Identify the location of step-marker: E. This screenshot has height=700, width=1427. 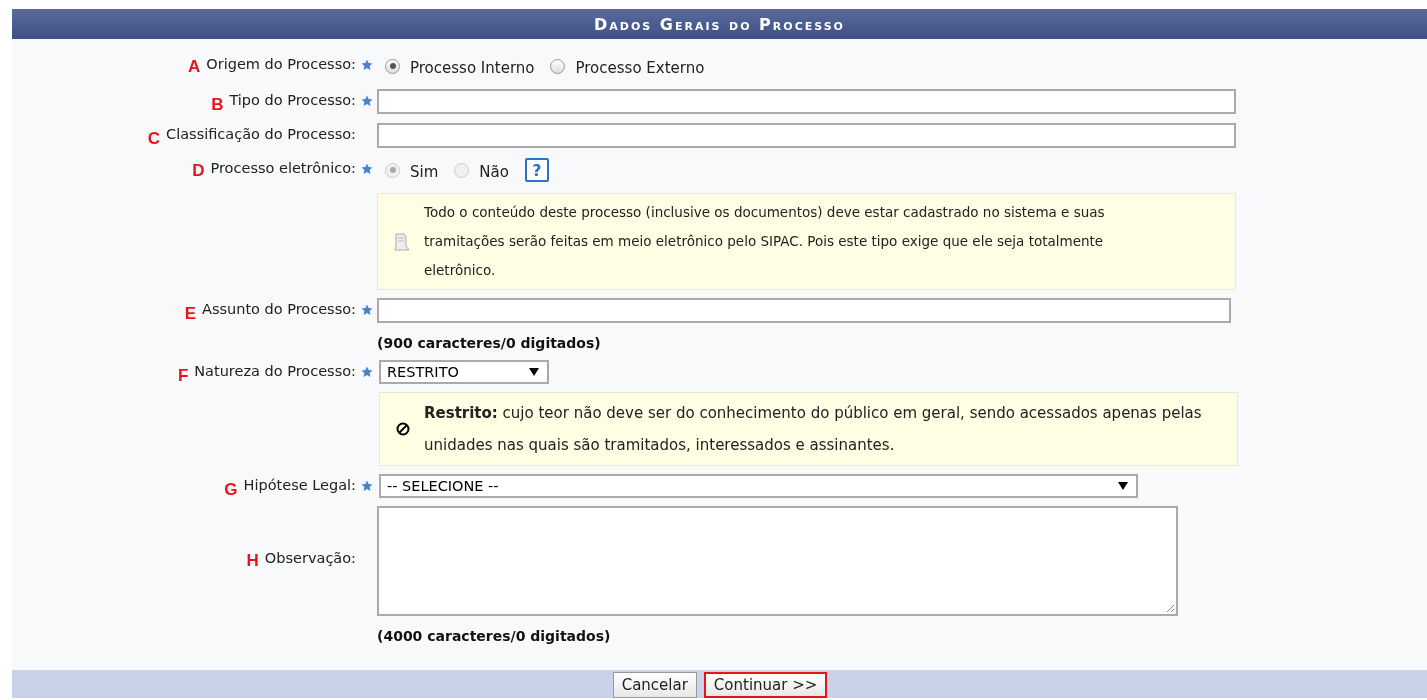
(190, 313).